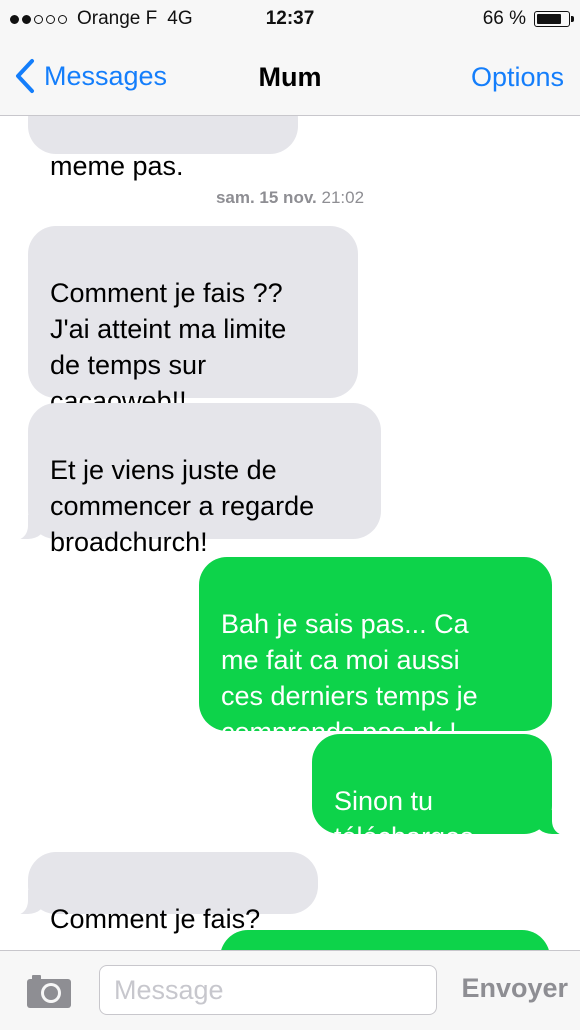  I want to click on battery-icon, so click(554, 19).